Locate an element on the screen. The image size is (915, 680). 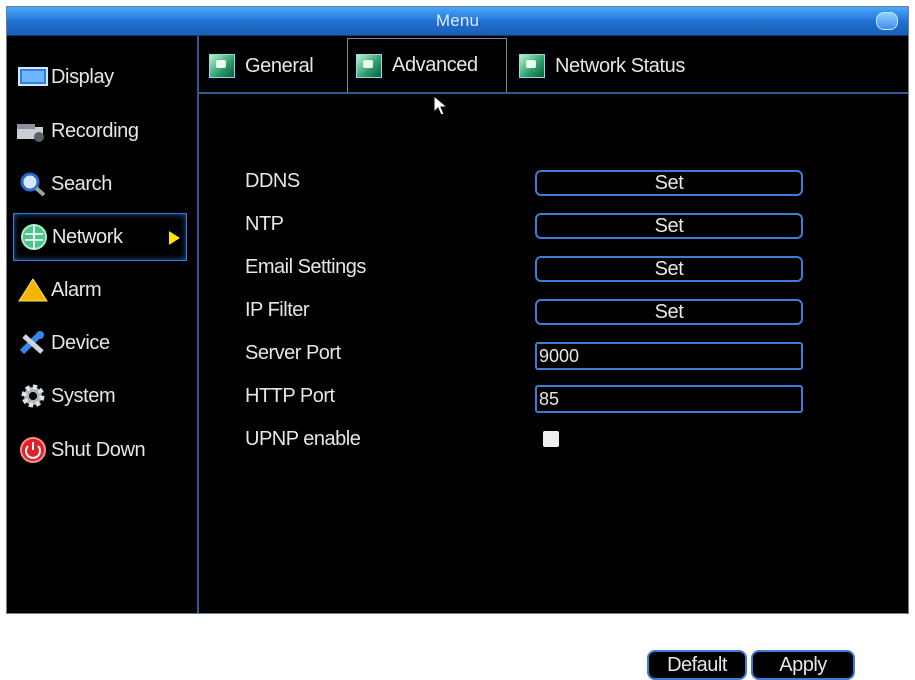
sidebar-item-shutdown: Shut Down is located at coordinates (99, 450).